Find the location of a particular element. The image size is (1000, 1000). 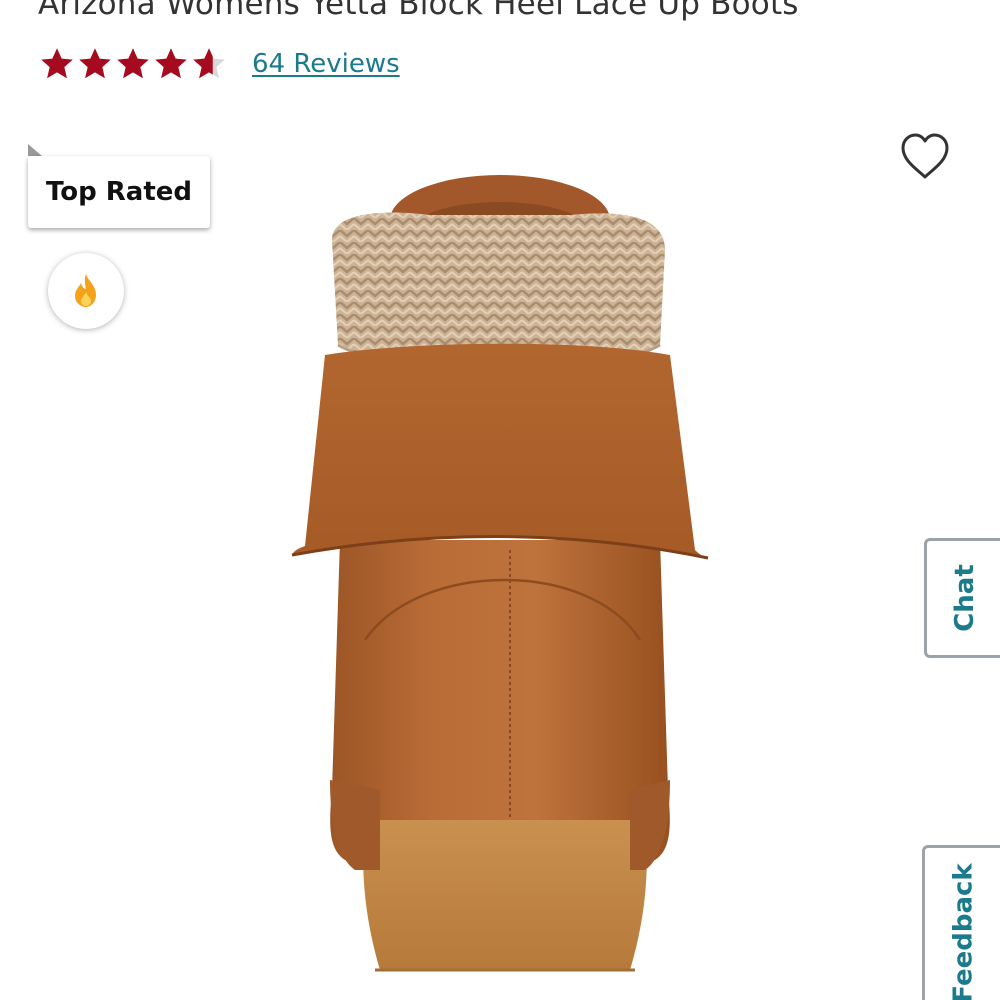

trending-badge is located at coordinates (86, 291).